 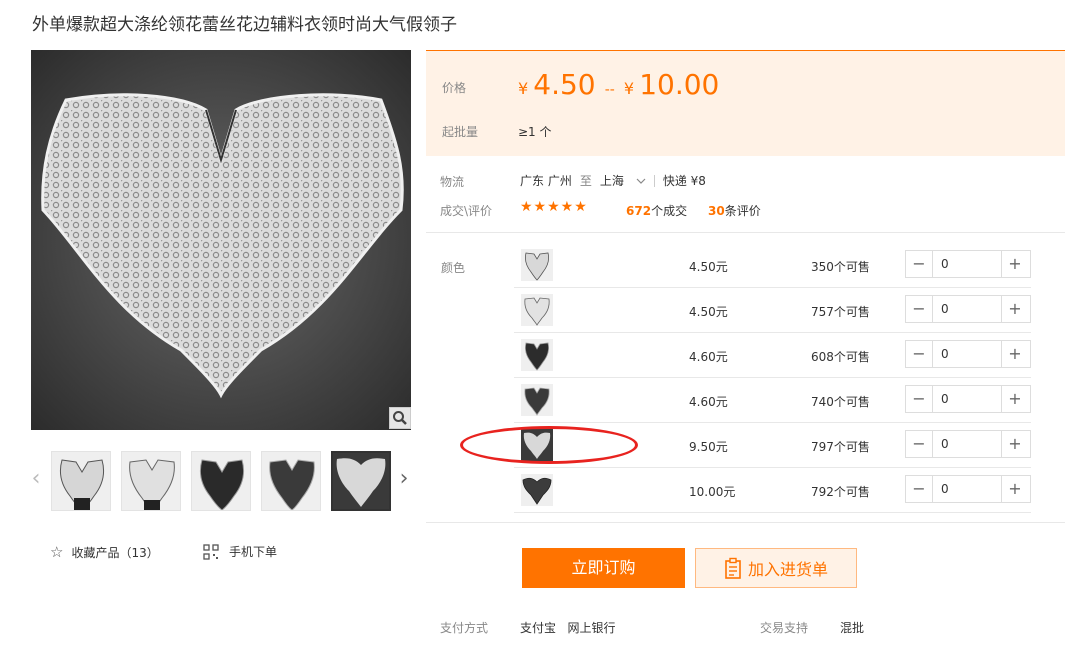 I want to click on favorite-label: 收藏产品（13）, so click(x=115, y=552).